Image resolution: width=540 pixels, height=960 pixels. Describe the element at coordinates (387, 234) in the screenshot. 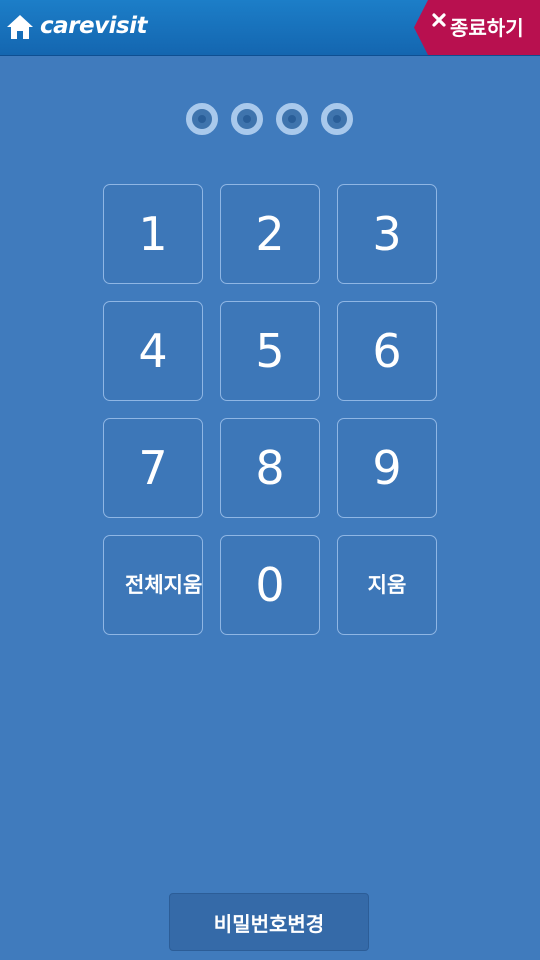

I see `keypad-key-3: 3` at that location.